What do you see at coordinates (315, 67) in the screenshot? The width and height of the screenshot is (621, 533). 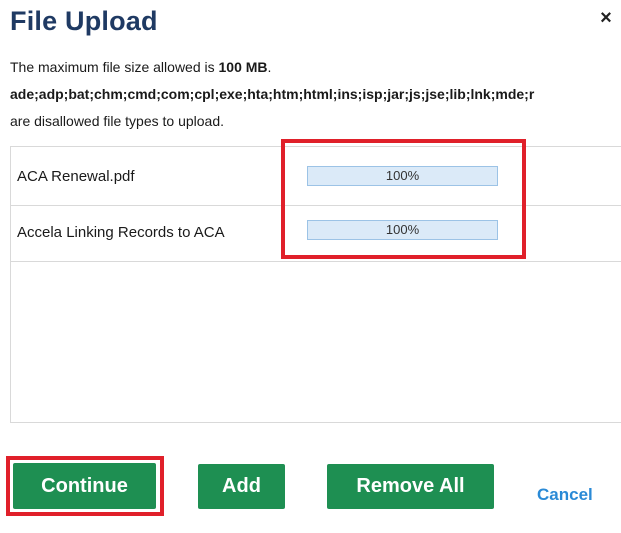 I see `max-size-text: The maximum file size allowed is 100 MB.` at bounding box center [315, 67].